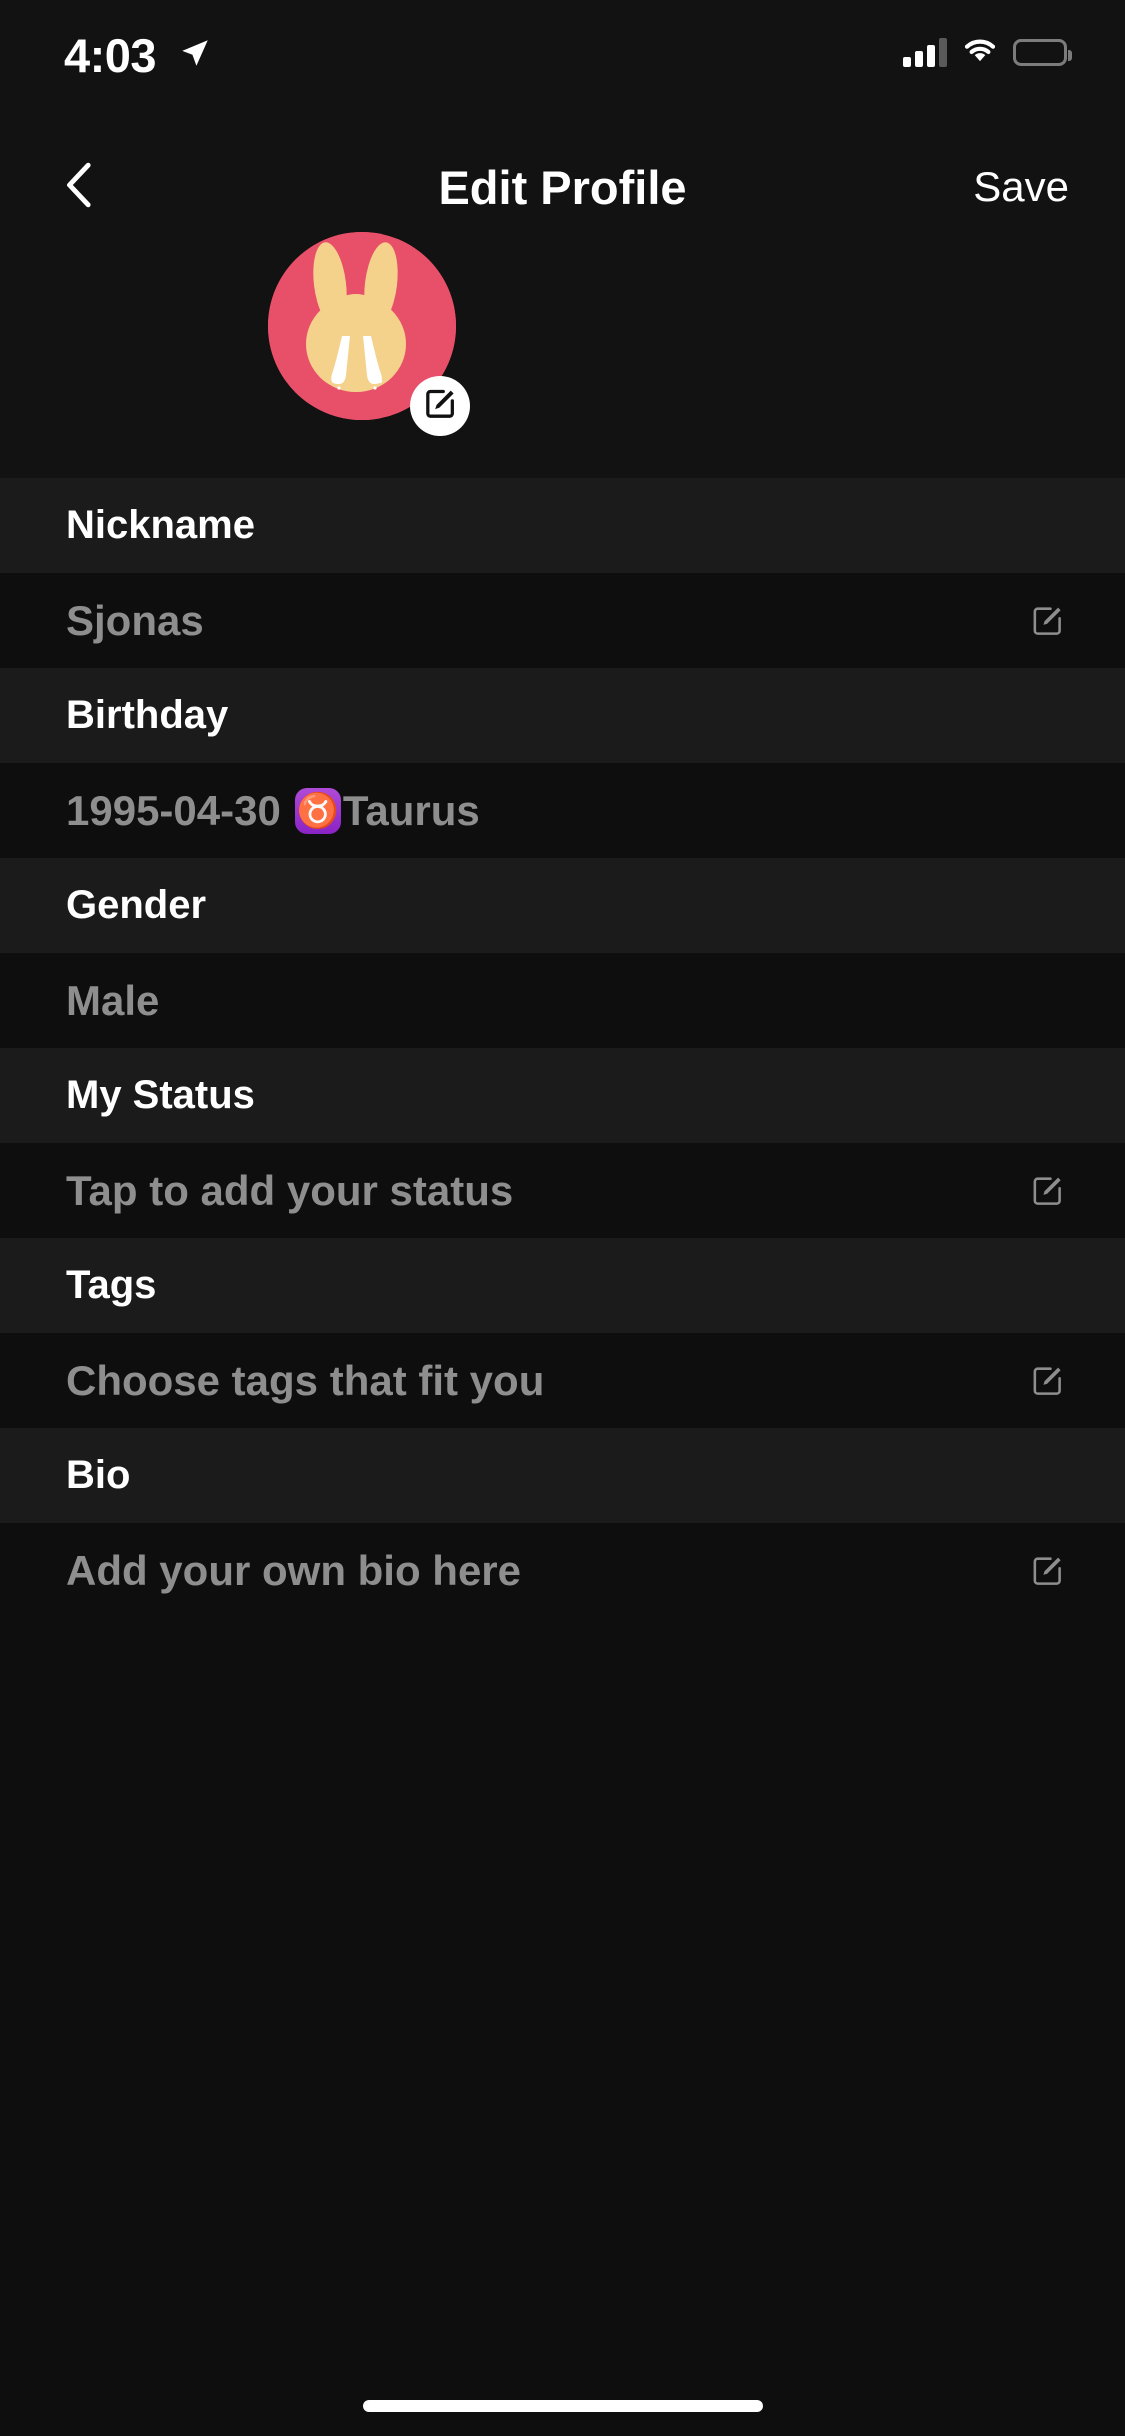  I want to click on location-arrow-icon, so click(195, 53).